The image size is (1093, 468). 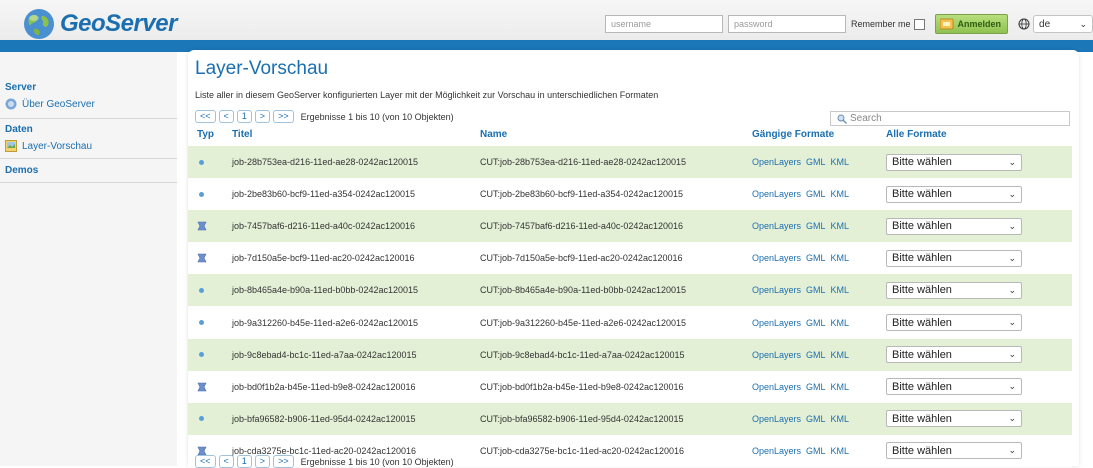 What do you see at coordinates (205, 134) in the screenshot?
I see `column-header-type: Typ` at bounding box center [205, 134].